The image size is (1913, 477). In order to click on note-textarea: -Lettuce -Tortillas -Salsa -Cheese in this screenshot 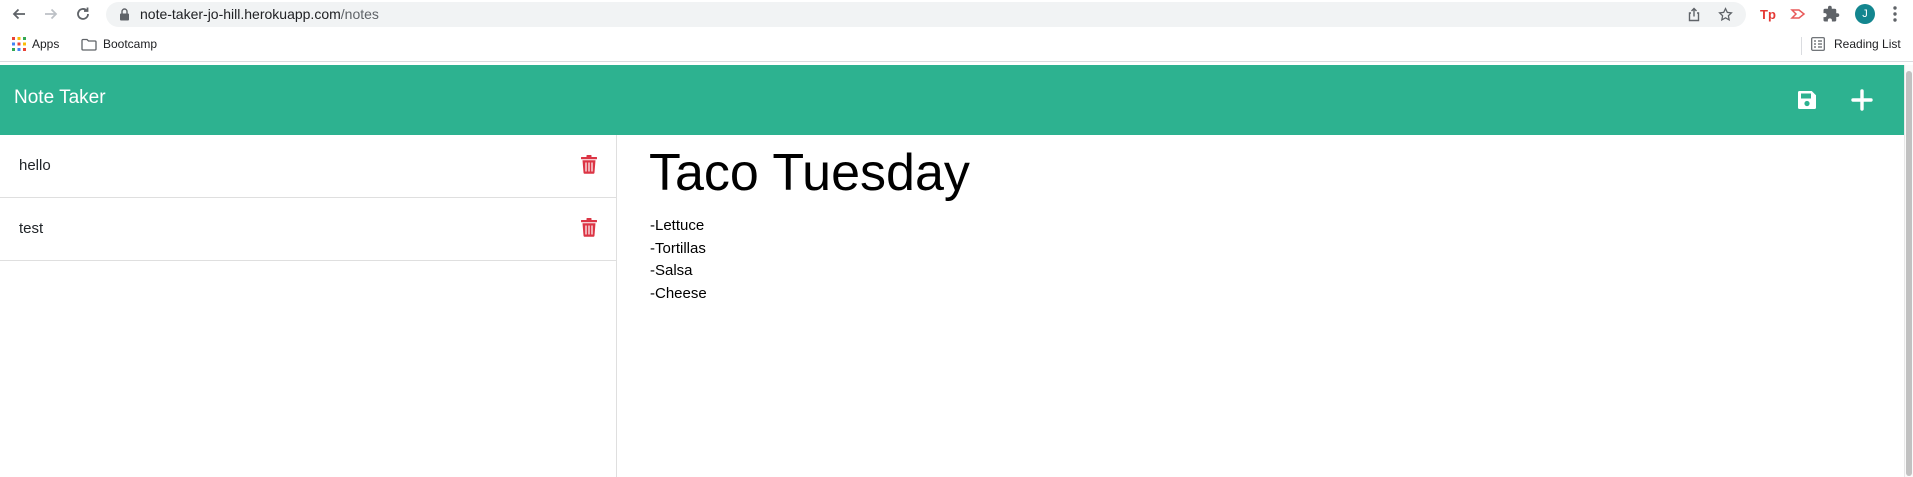, I will do `click(1250, 260)`.